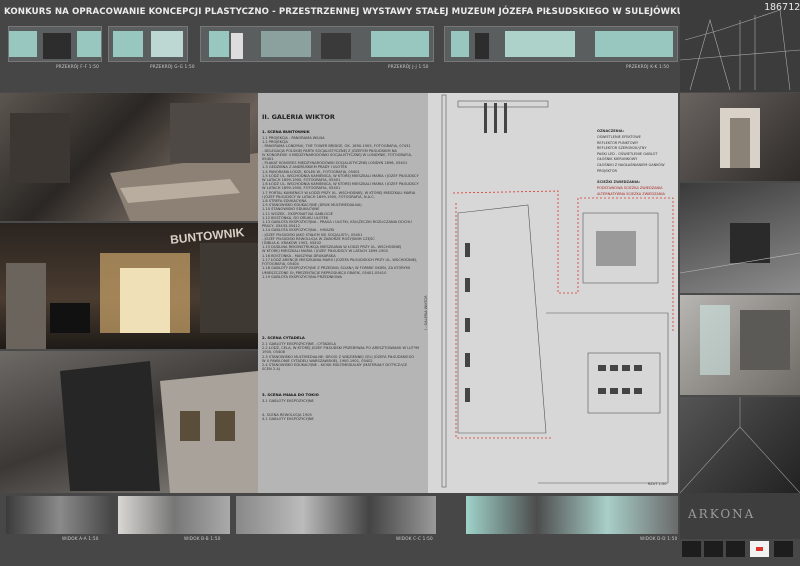  What do you see at coordinates (572, 515) in the screenshot?
I see `view-d-d` at bounding box center [572, 515].